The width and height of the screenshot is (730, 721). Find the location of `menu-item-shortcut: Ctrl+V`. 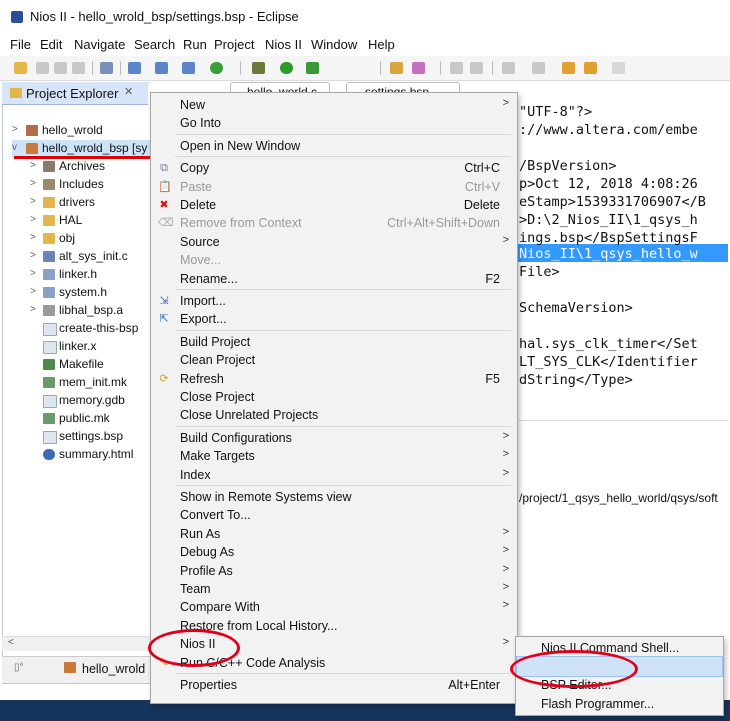

menu-item-shortcut: Ctrl+V is located at coordinates (482, 186).